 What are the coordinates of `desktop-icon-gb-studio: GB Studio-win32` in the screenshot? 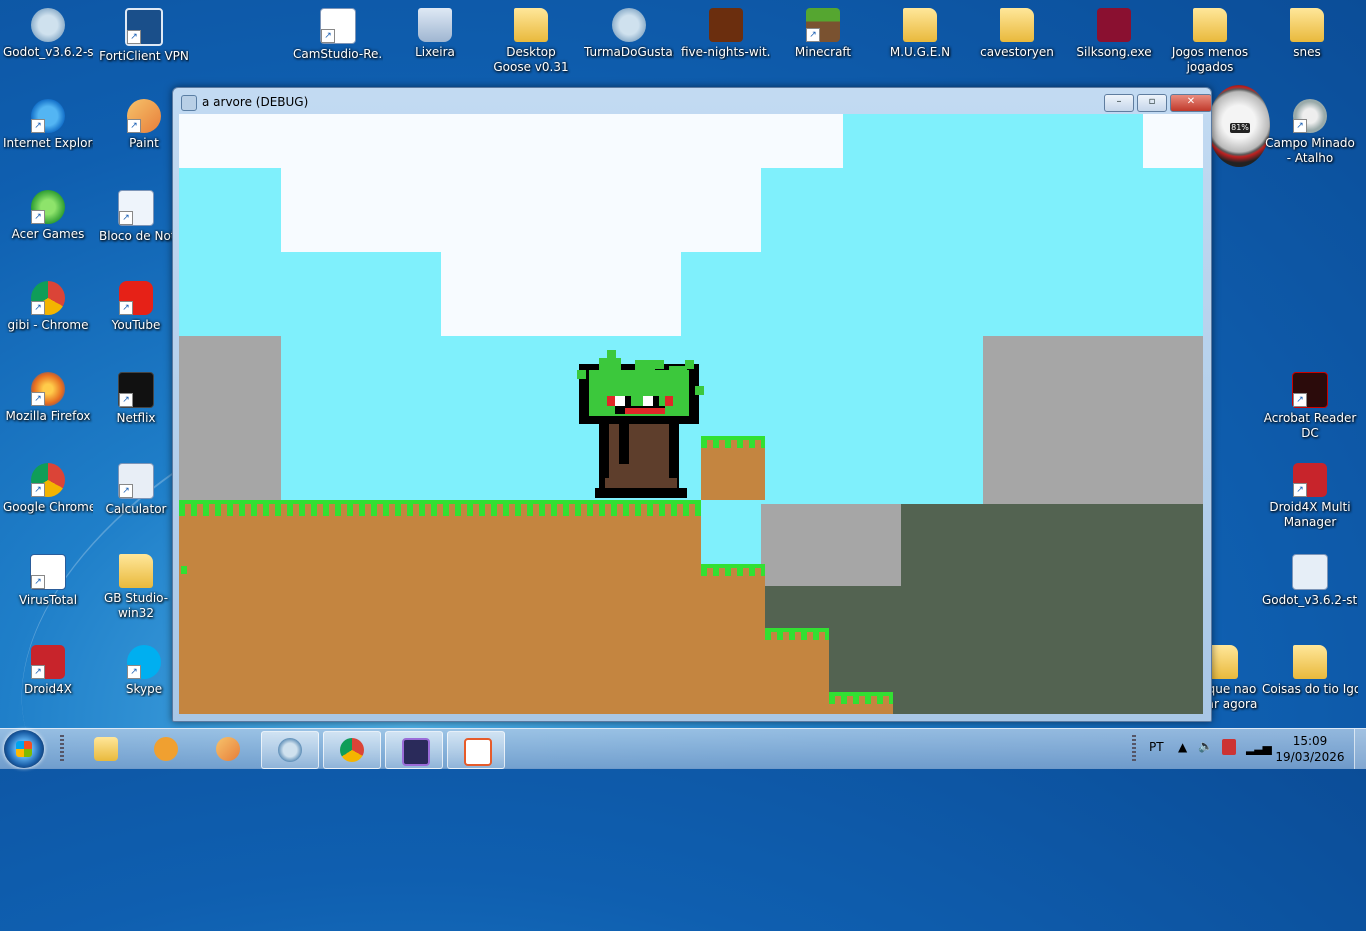 It's located at (136, 587).